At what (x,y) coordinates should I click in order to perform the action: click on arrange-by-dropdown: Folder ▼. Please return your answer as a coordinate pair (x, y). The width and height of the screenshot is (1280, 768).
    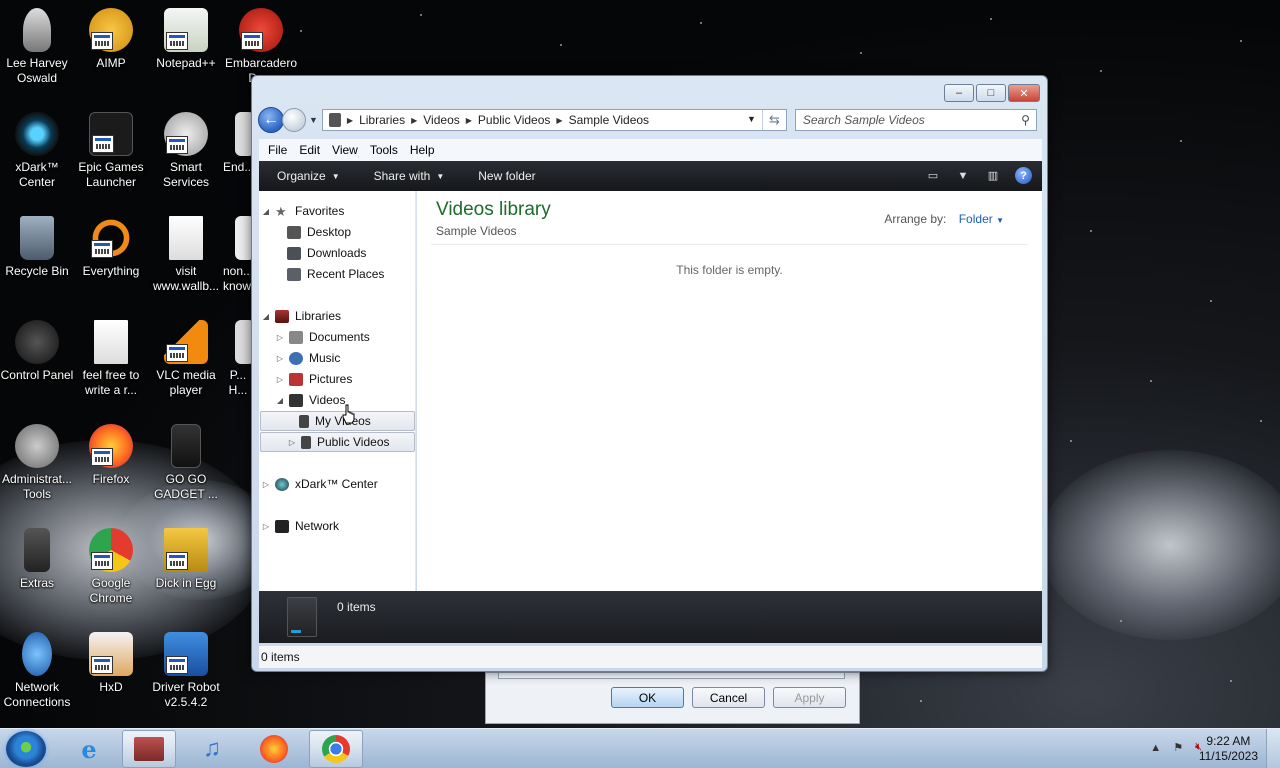
    Looking at the image, I should click on (981, 219).